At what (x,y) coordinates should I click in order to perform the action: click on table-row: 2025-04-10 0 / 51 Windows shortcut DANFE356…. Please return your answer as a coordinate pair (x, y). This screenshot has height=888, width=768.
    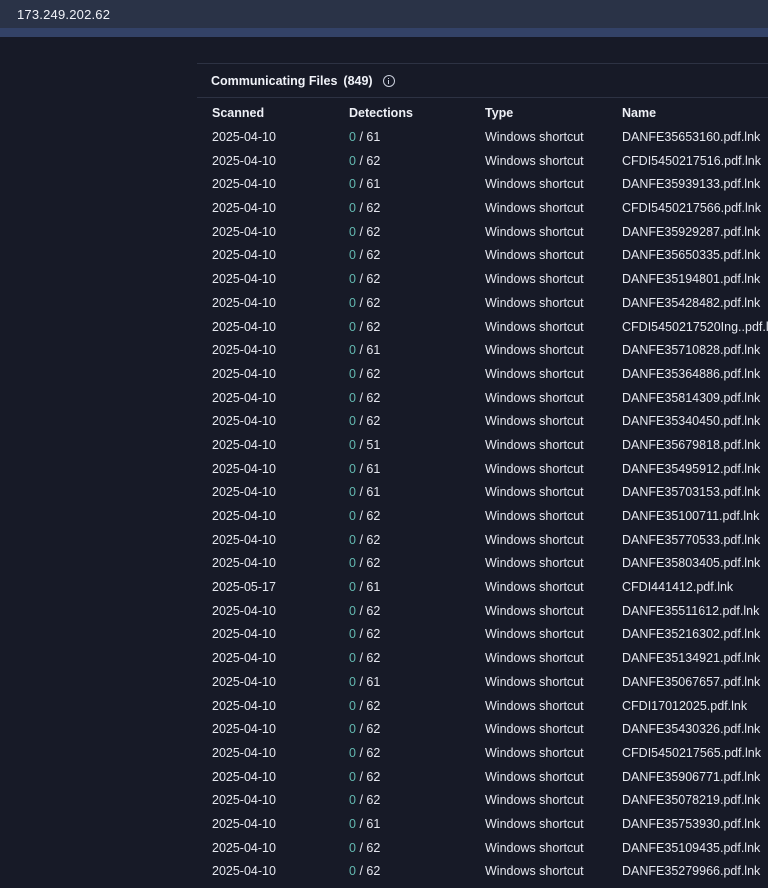
    Looking at the image, I should click on (482, 450).